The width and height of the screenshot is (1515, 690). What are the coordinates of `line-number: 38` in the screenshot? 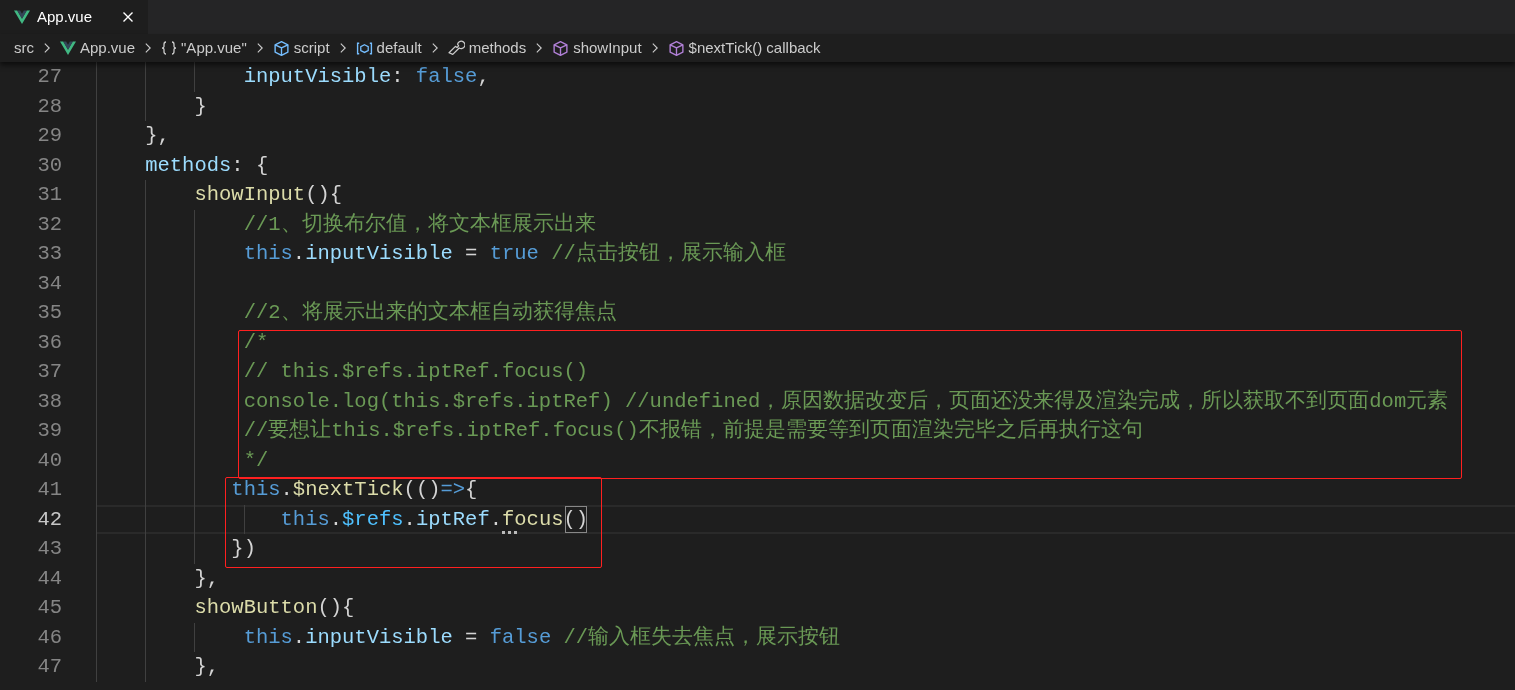 It's located at (49, 401).